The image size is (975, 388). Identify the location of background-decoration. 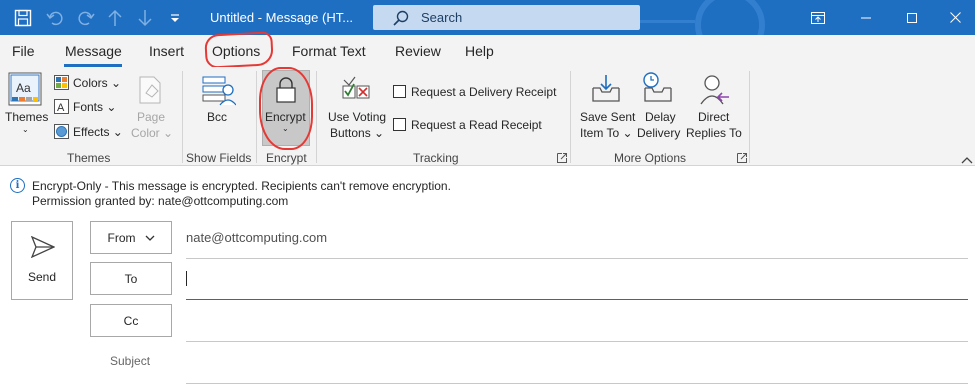
(730, 17).